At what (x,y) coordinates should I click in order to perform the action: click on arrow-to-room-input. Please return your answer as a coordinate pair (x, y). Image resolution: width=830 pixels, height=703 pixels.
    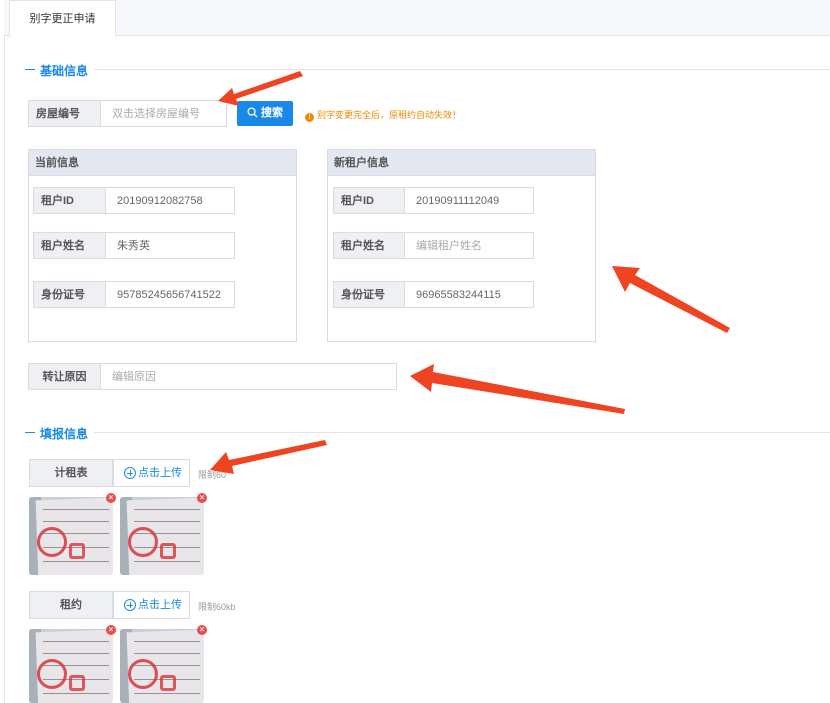
    Looking at the image, I should click on (260, 88).